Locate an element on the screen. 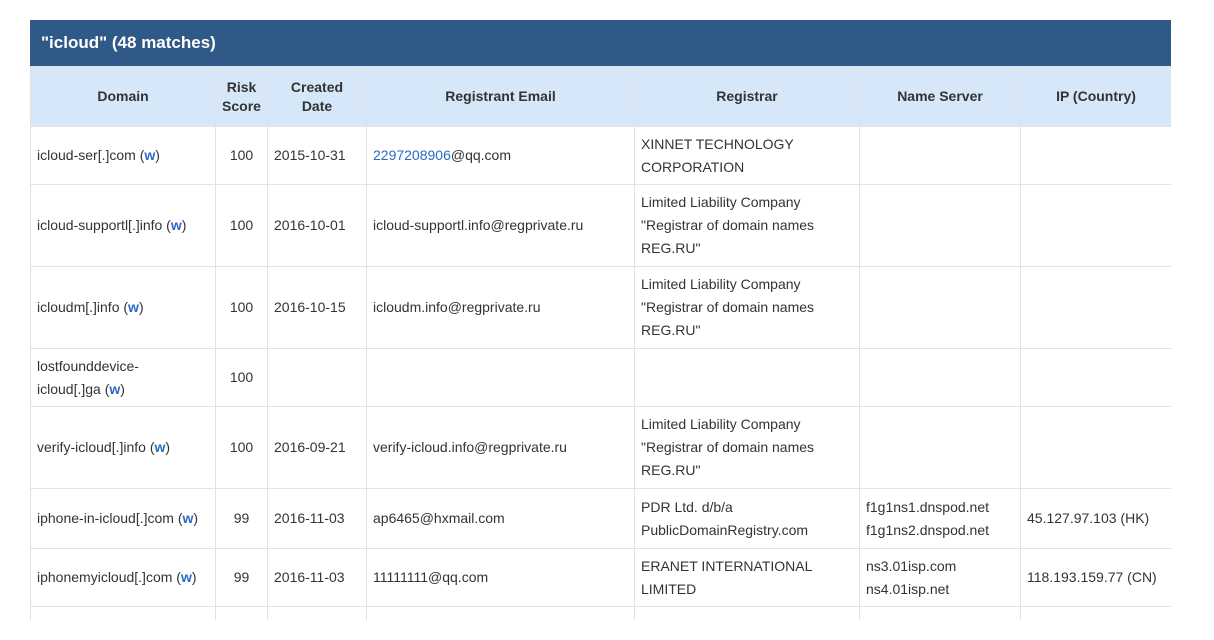 This screenshot has width=1214, height=640. registrar-line: PDR Ltd. d/b/a is located at coordinates (687, 506).